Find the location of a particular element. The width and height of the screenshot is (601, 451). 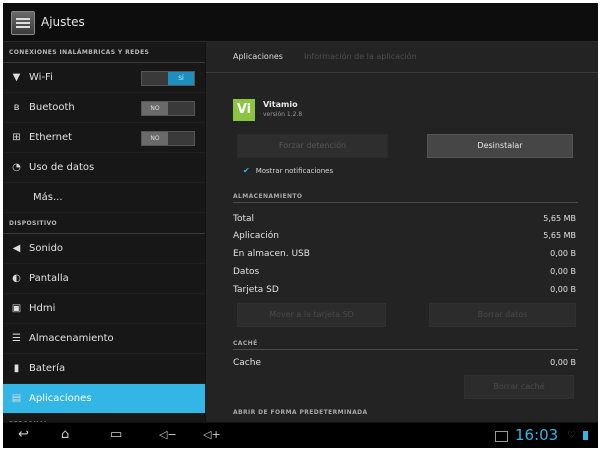

storage-row-data: Datos 0,00 B is located at coordinates (404, 273).